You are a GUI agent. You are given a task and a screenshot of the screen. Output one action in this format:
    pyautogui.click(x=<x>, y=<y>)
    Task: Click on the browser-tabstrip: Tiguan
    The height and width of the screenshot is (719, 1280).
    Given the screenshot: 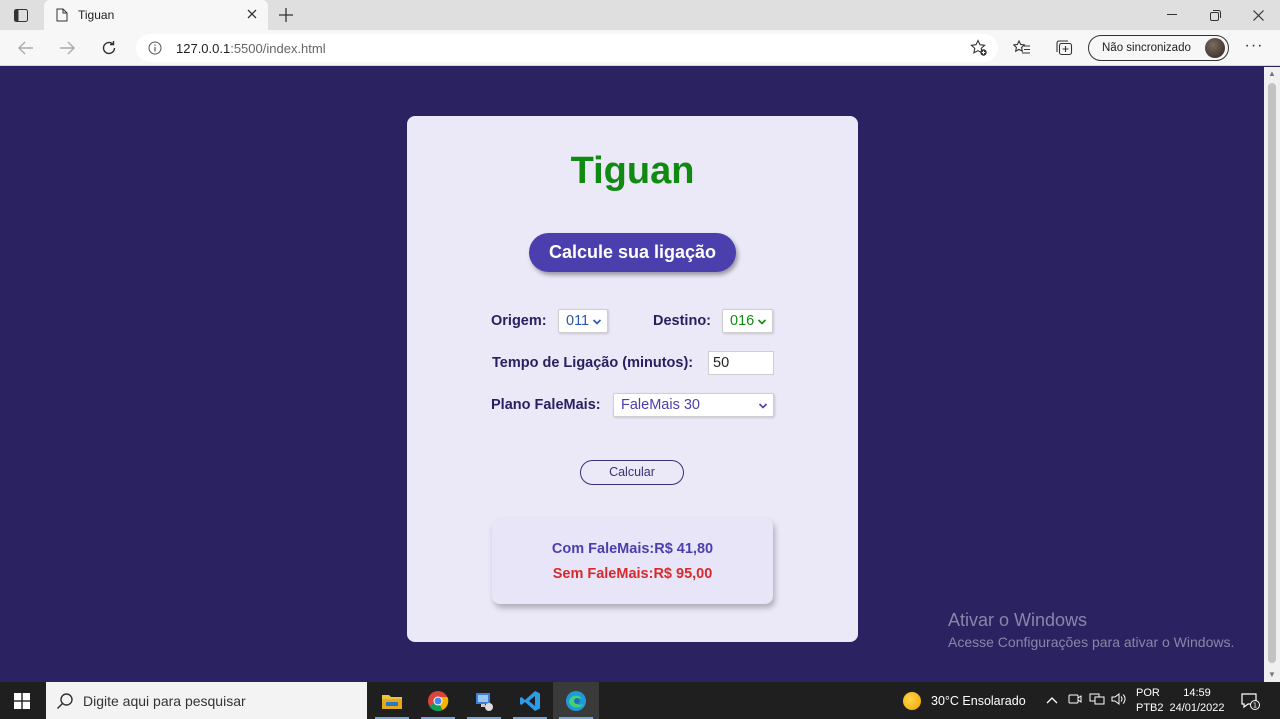 What is the action you would take?
    pyautogui.click(x=640, y=15)
    